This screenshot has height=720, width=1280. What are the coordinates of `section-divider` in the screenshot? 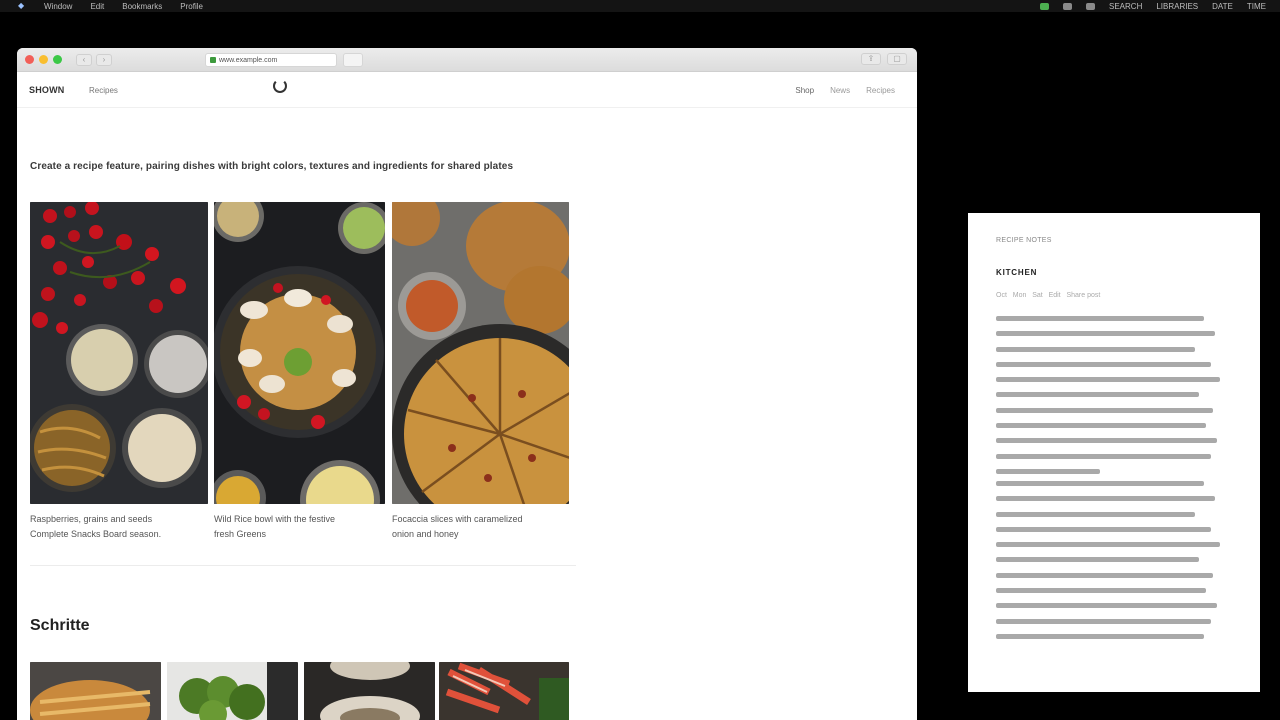 It's located at (303, 565).